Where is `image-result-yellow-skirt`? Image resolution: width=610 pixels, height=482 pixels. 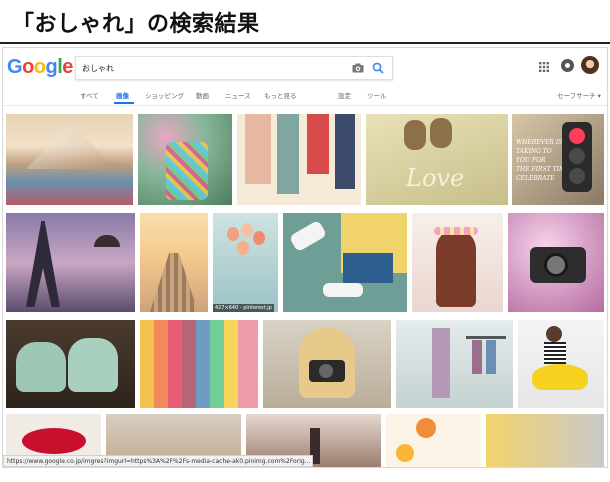
image-result-yellow-skirt is located at coordinates (561, 364).